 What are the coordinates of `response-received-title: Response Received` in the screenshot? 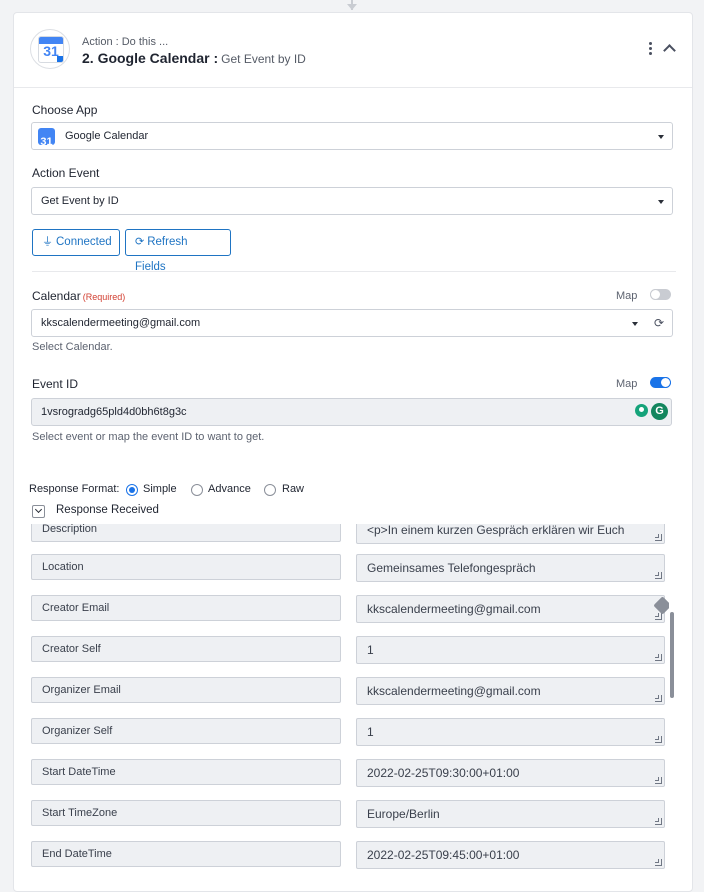 It's located at (107, 510).